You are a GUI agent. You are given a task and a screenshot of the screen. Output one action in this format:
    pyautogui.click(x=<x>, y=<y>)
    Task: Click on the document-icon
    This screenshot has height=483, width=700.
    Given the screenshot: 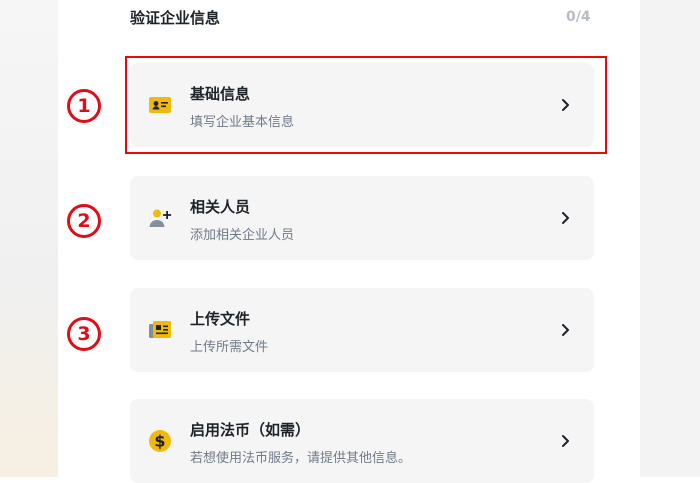 What is the action you would take?
    pyautogui.click(x=160, y=329)
    